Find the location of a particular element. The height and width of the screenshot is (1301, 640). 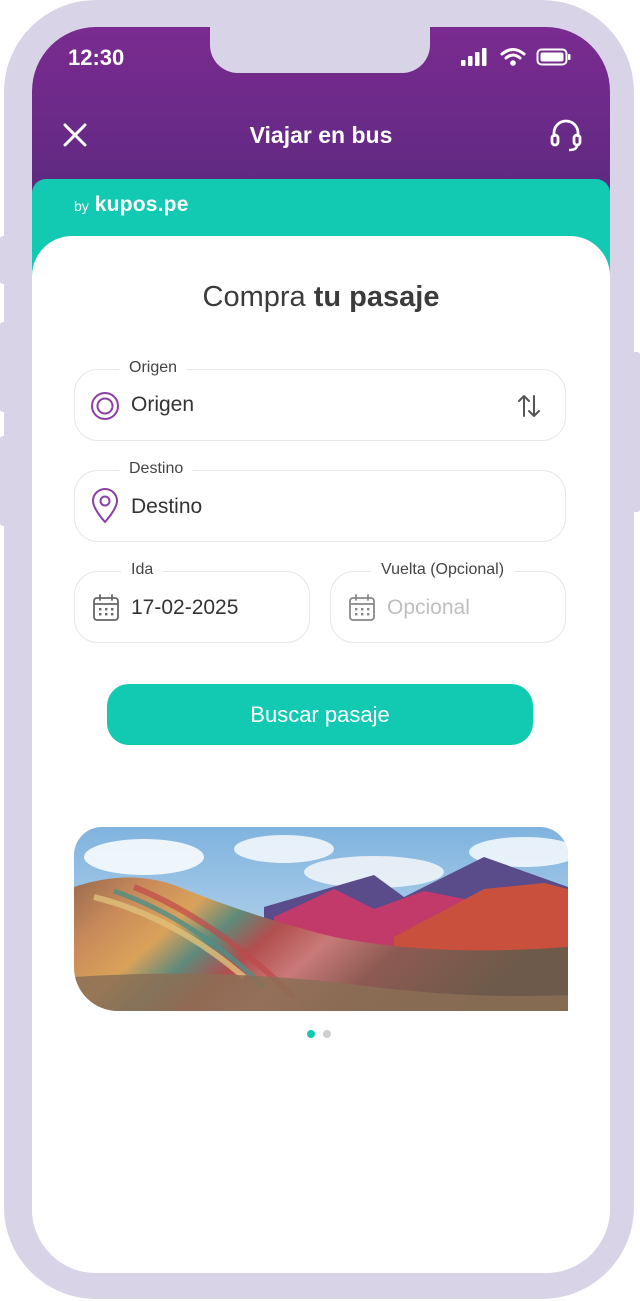

brand-name: kupos.pe is located at coordinates (141, 204).